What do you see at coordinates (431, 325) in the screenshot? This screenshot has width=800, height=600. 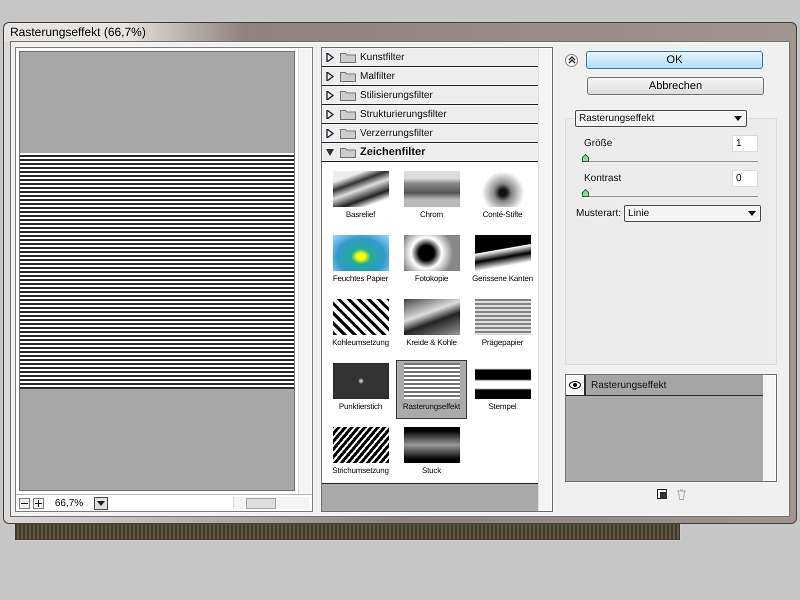 I see `filter-thumbnail: Kreide & Kohle` at bounding box center [431, 325].